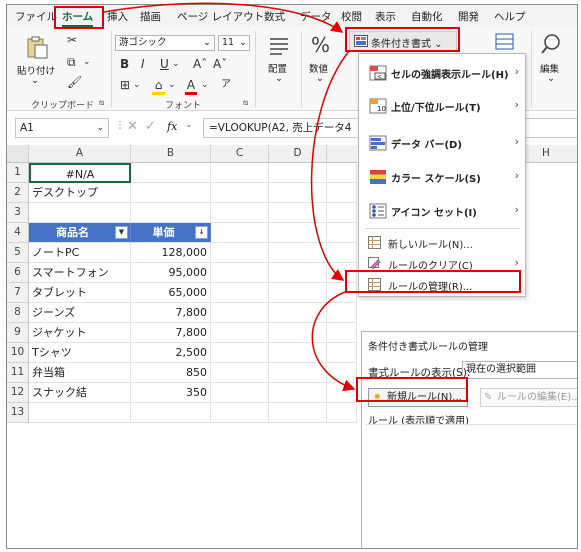 This screenshot has width=581, height=552. What do you see at coordinates (201, 232) in the screenshot?
I see `sort-descending-icon: ↓` at bounding box center [201, 232].